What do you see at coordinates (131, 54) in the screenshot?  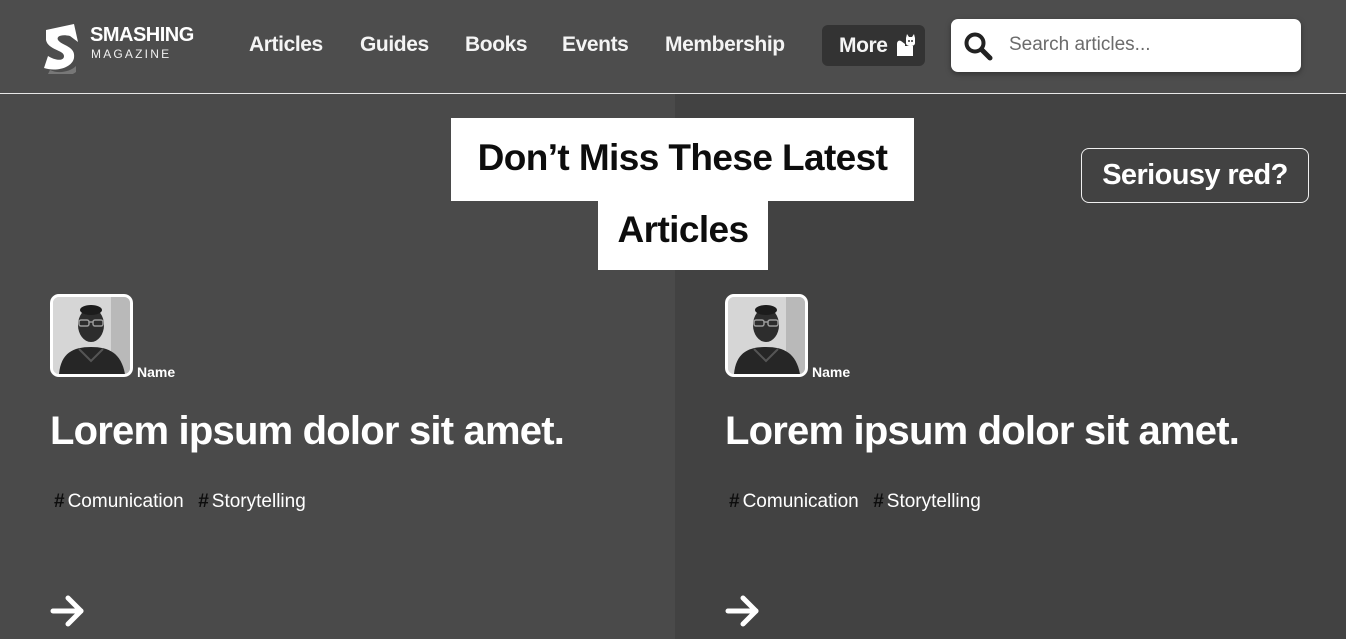 I see `logo-sub-text: MAGAZINE` at bounding box center [131, 54].